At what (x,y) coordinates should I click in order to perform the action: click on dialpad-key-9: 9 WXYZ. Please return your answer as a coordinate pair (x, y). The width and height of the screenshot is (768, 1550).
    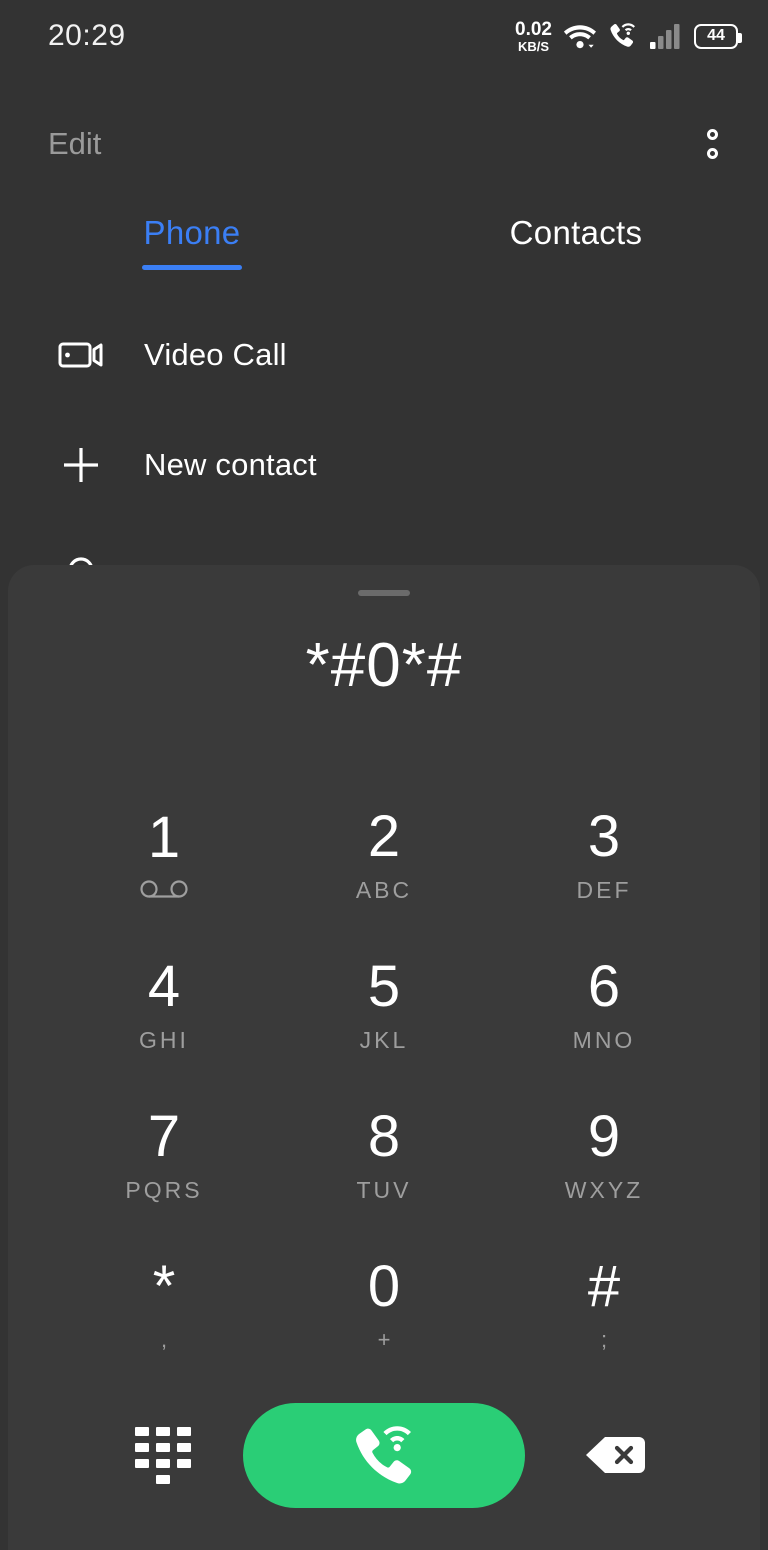
    Looking at the image, I should click on (604, 1155).